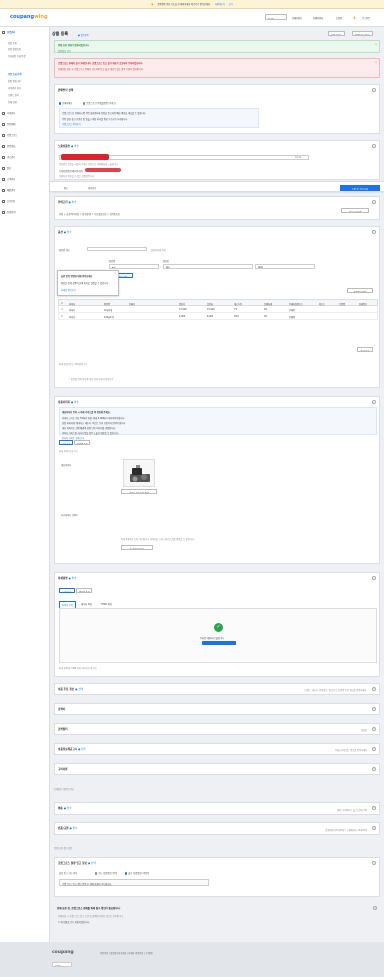 The image size is (384, 977). Describe the element at coordinates (17, 56) in the screenshot. I see `sidebar-sub-registered: 등록상품 조회/수정` at that location.